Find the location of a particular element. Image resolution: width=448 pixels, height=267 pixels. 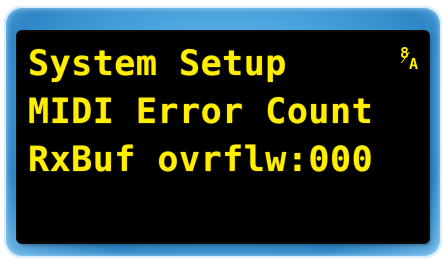

glyph-indicator-icon: 8 ⁄ A is located at coordinates (411, 60).